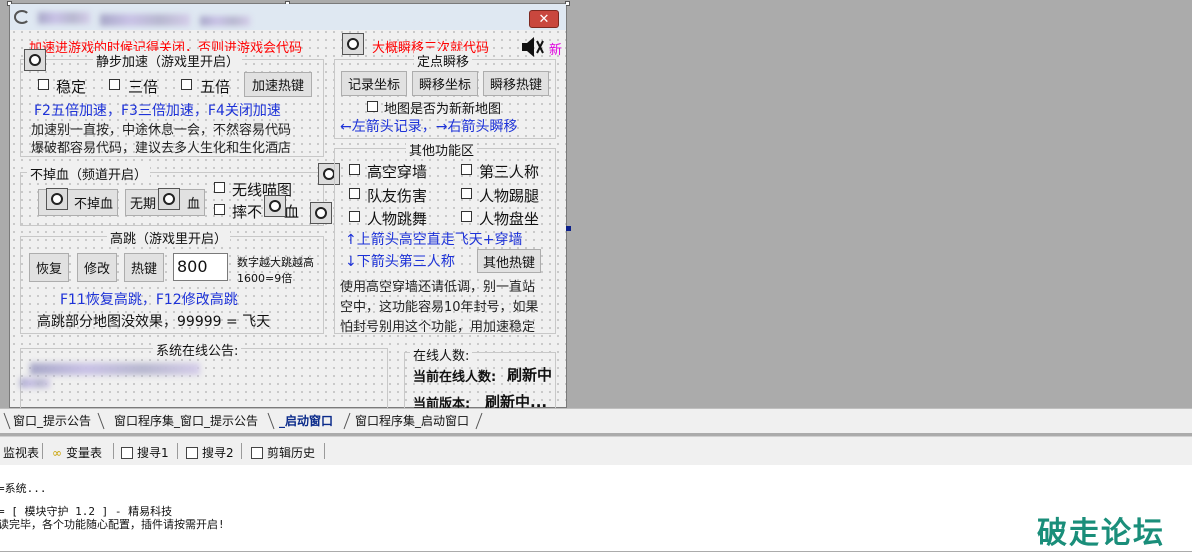  I want to click on third-person-checkbox, so click(466, 169).